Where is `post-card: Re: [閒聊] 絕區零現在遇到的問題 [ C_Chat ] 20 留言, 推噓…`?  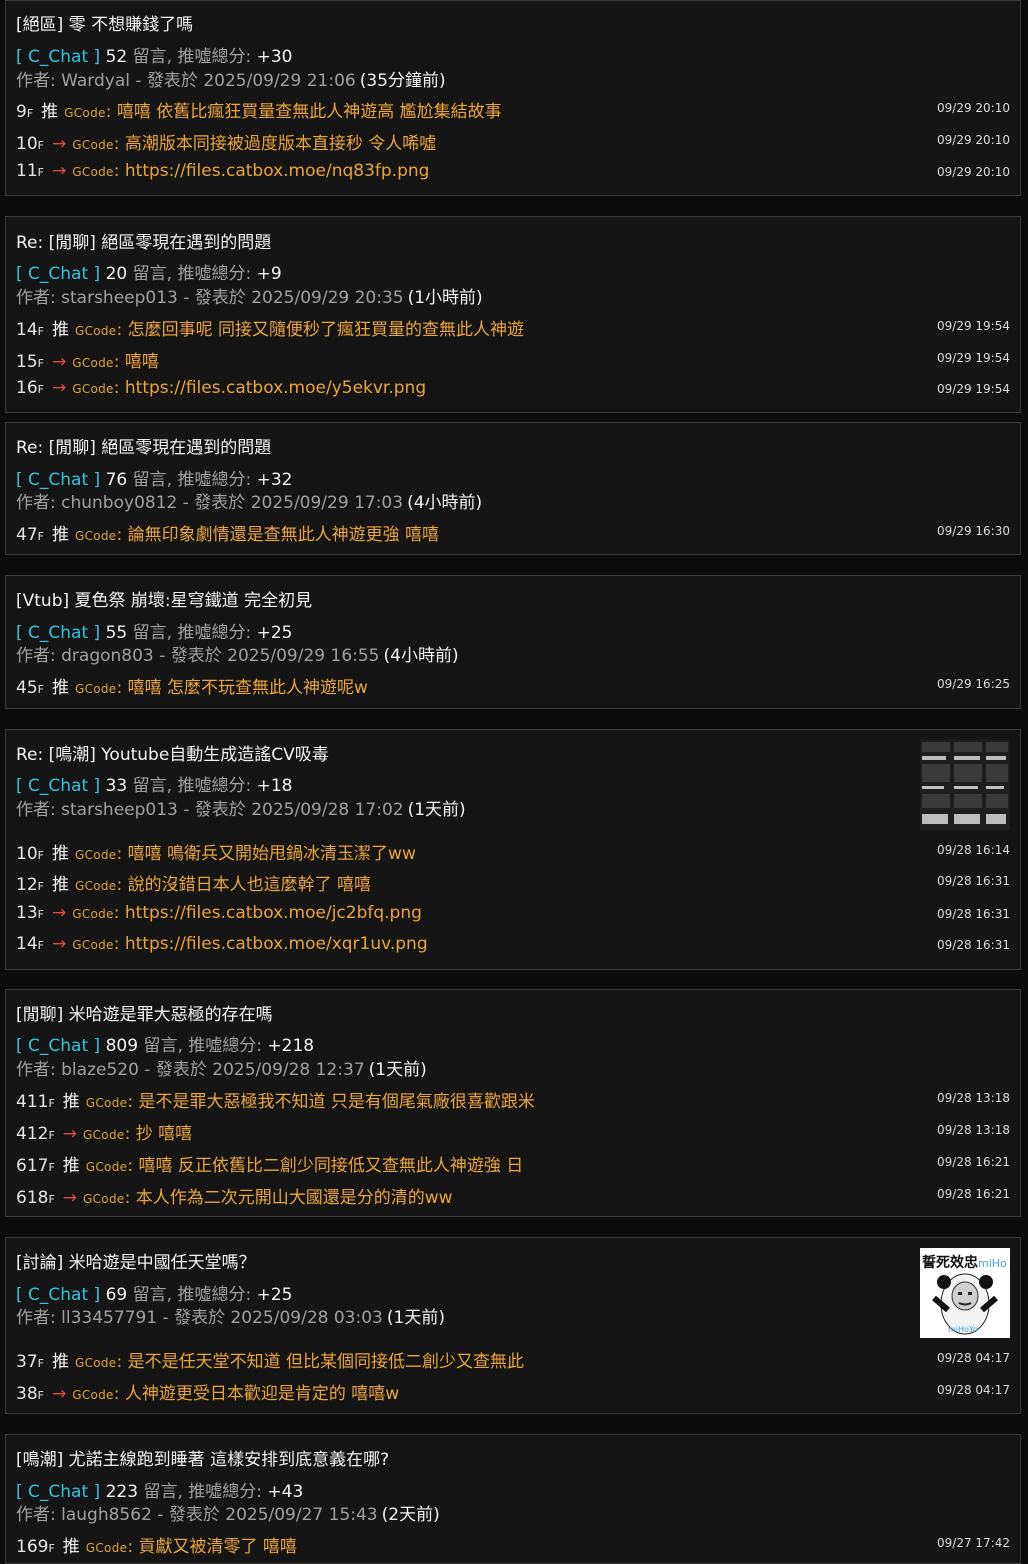 post-card: Re: [閒聊] 絕區零現在遇到的問題 [ C_Chat ] 20 留言, 推噓… is located at coordinates (513, 314).